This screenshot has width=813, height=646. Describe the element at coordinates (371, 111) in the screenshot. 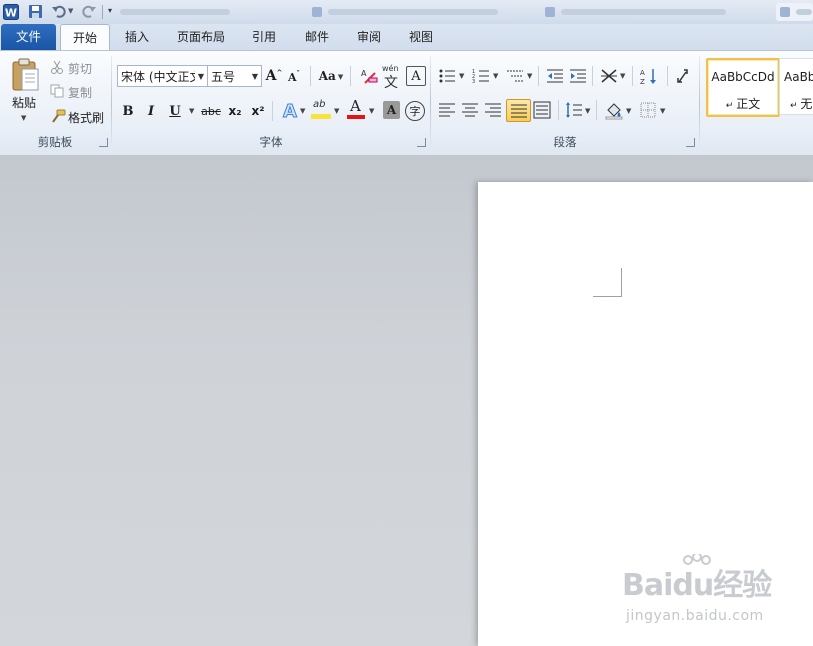

I see `font-color-dropdown-icon: ▼` at that location.